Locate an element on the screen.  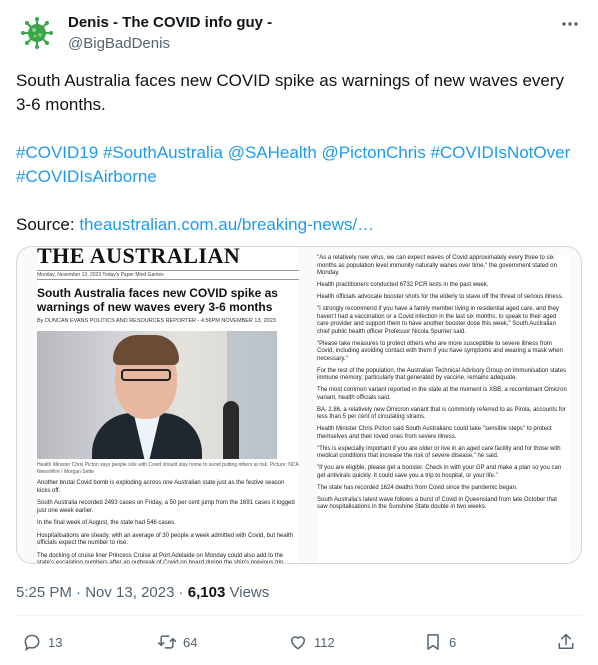
article-photo is located at coordinates (157, 395).